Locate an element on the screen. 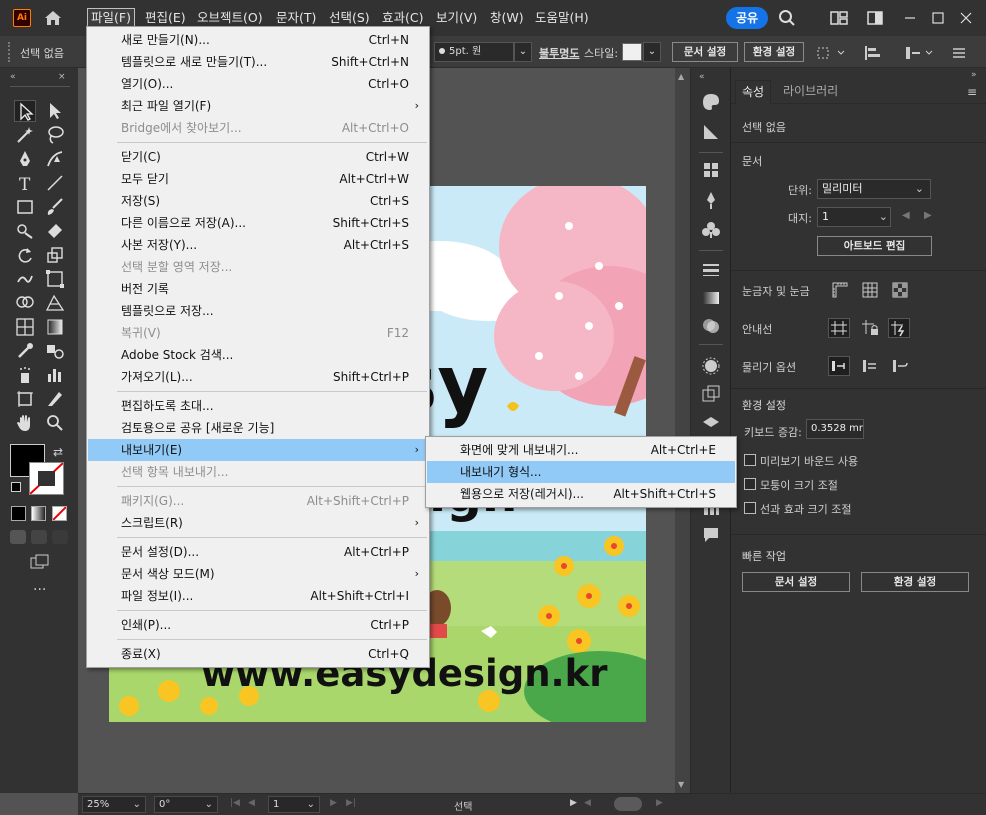 The height and width of the screenshot is (815, 986). artboard-tool-icon is located at coordinates (25, 399).